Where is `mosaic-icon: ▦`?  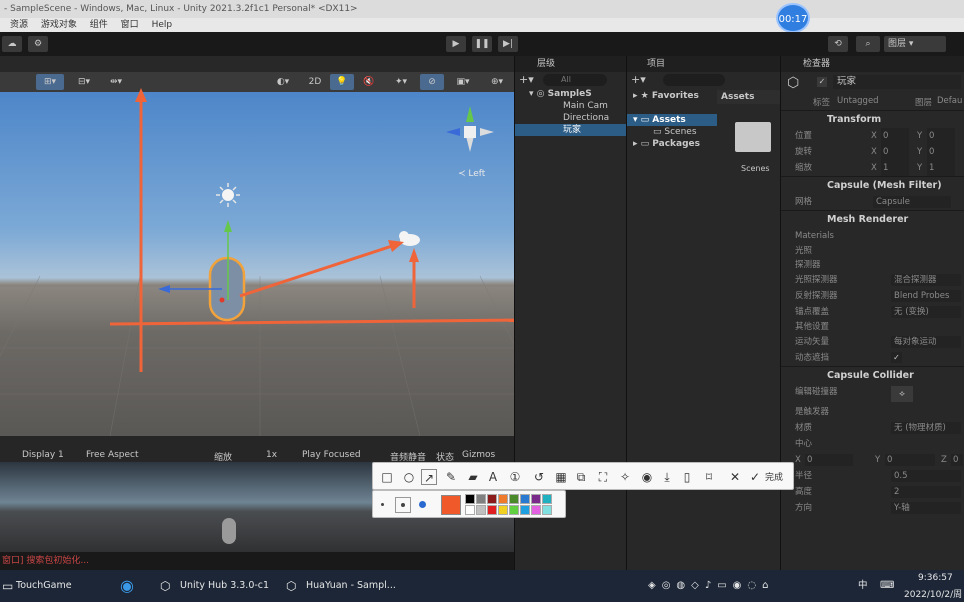
mosaic-icon: ▦ is located at coordinates (561, 477).